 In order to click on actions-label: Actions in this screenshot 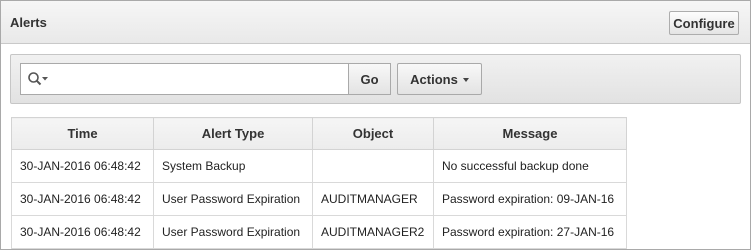, I will do `click(434, 79)`.